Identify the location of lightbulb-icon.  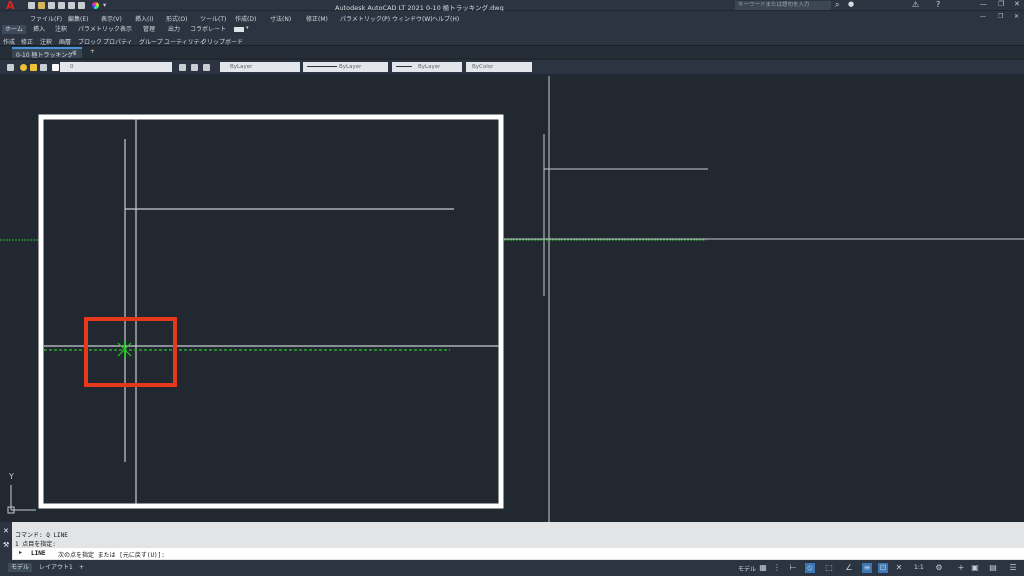
(23, 67).